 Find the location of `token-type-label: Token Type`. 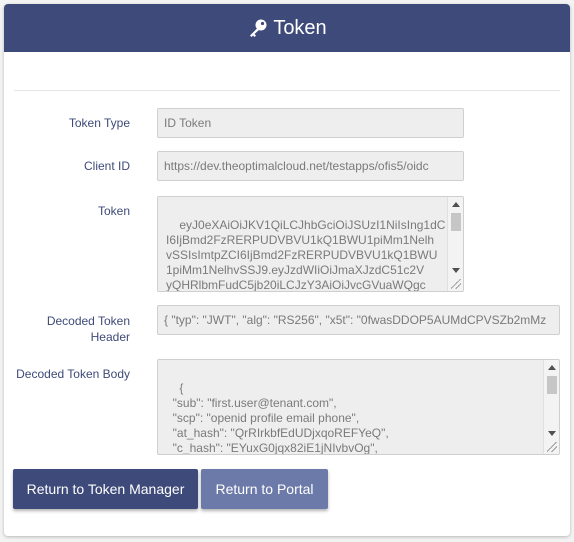

token-type-label: Token Type is located at coordinates (99, 123).